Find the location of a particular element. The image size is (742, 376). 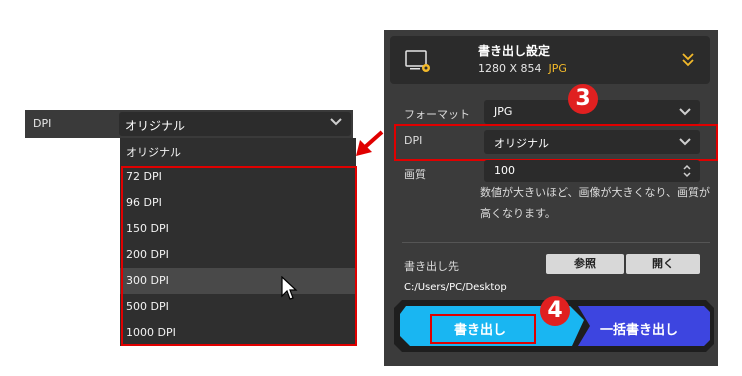

quality-value: 100 is located at coordinates (504, 170).